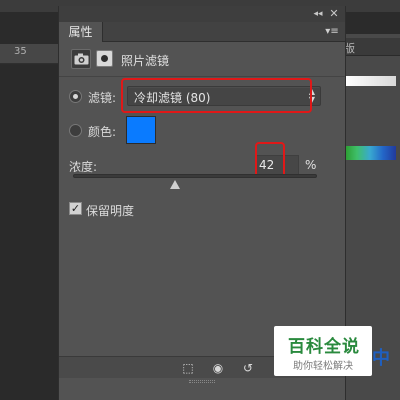 The width and height of the screenshot is (400, 400). What do you see at coordinates (323, 366) in the screenshot?
I see `watermark-sub-text: 助你轻松解决` at bounding box center [323, 366].